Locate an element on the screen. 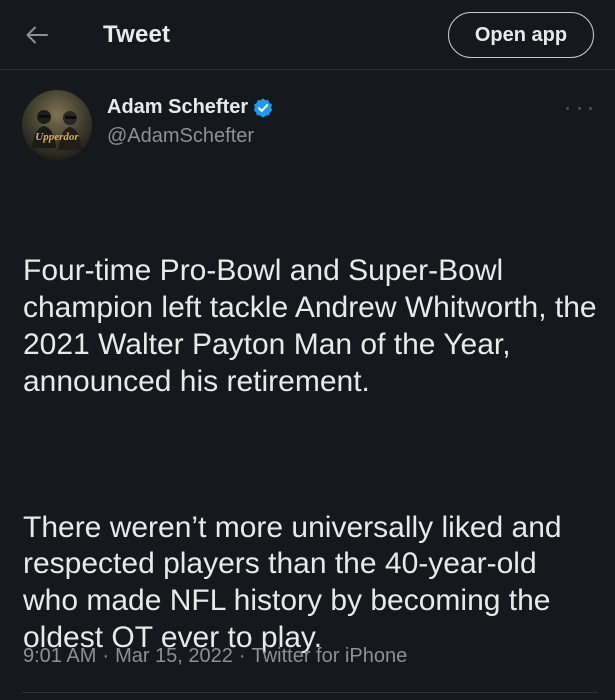 This screenshot has width=615, height=700. divider is located at coordinates (310, 692).